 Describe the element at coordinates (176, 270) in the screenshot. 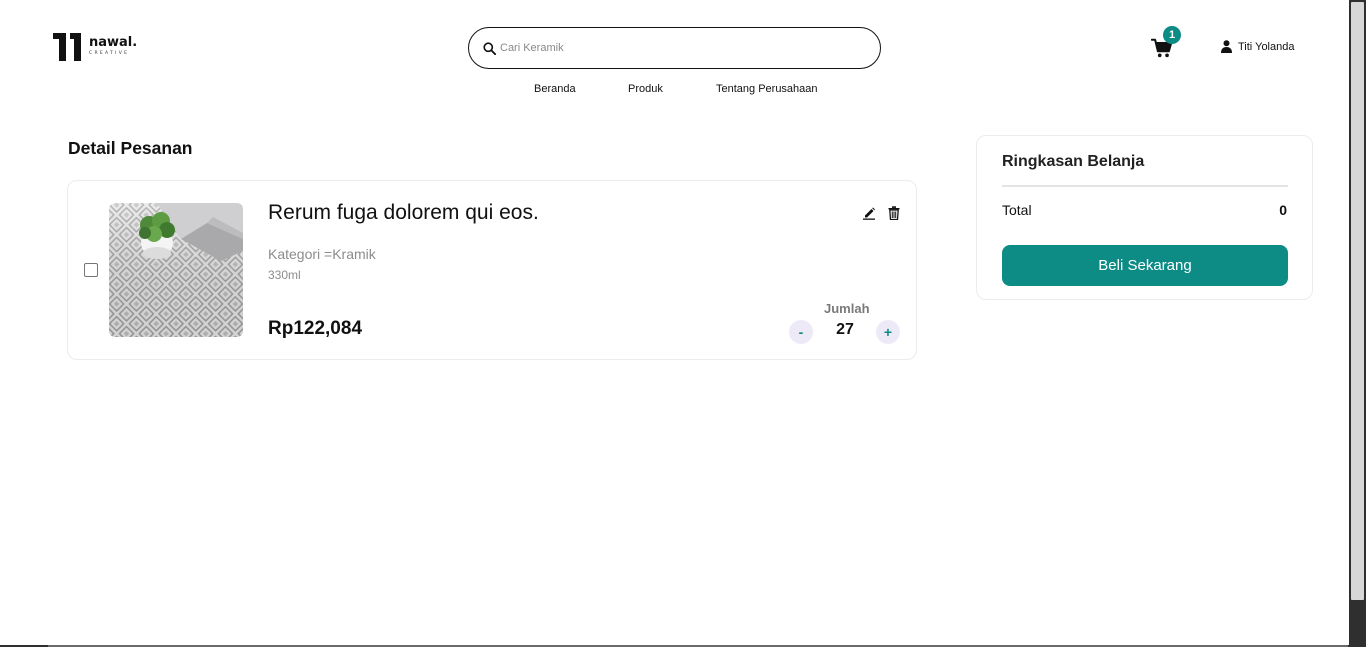

I see `product-image` at that location.